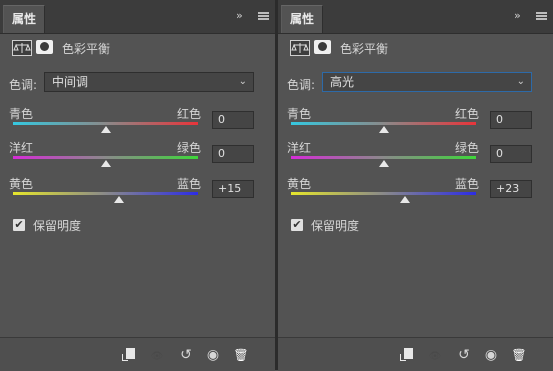 The width and height of the screenshot is (553, 371). Describe the element at coordinates (511, 189) in the screenshot. I see `yellow-blue-value-field: +23` at that location.